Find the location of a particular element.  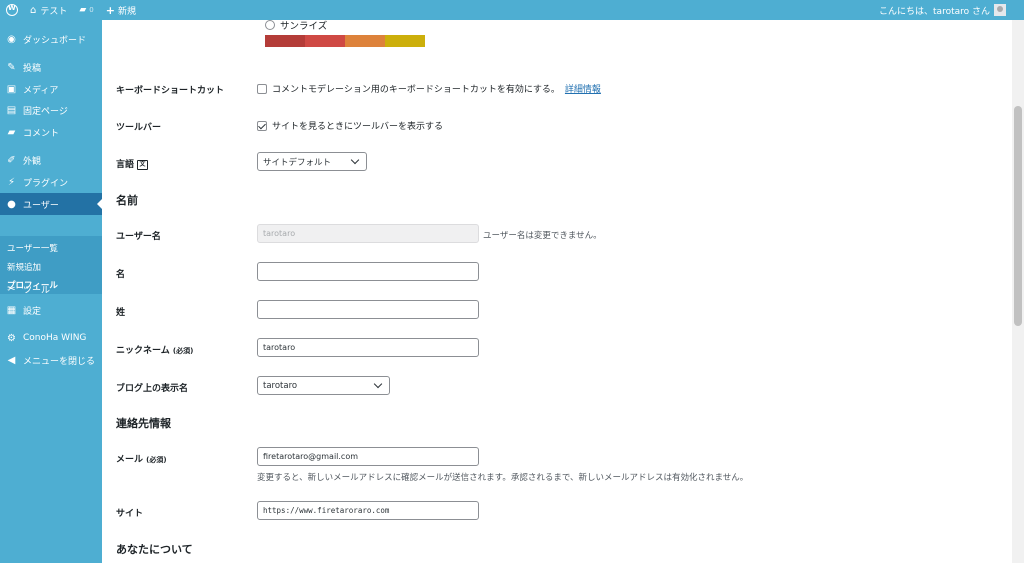

color-scheme-radio is located at coordinates (270, 25).